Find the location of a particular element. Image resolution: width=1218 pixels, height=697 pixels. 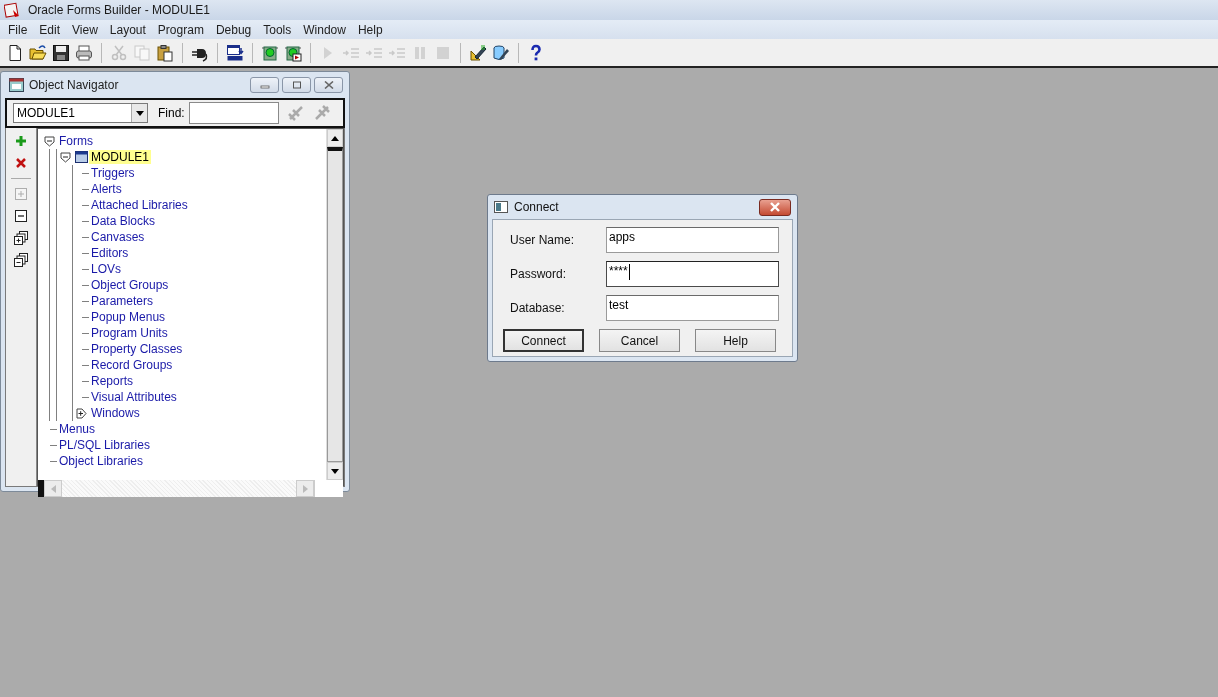

field-label: Database: is located at coordinates (538, 308).